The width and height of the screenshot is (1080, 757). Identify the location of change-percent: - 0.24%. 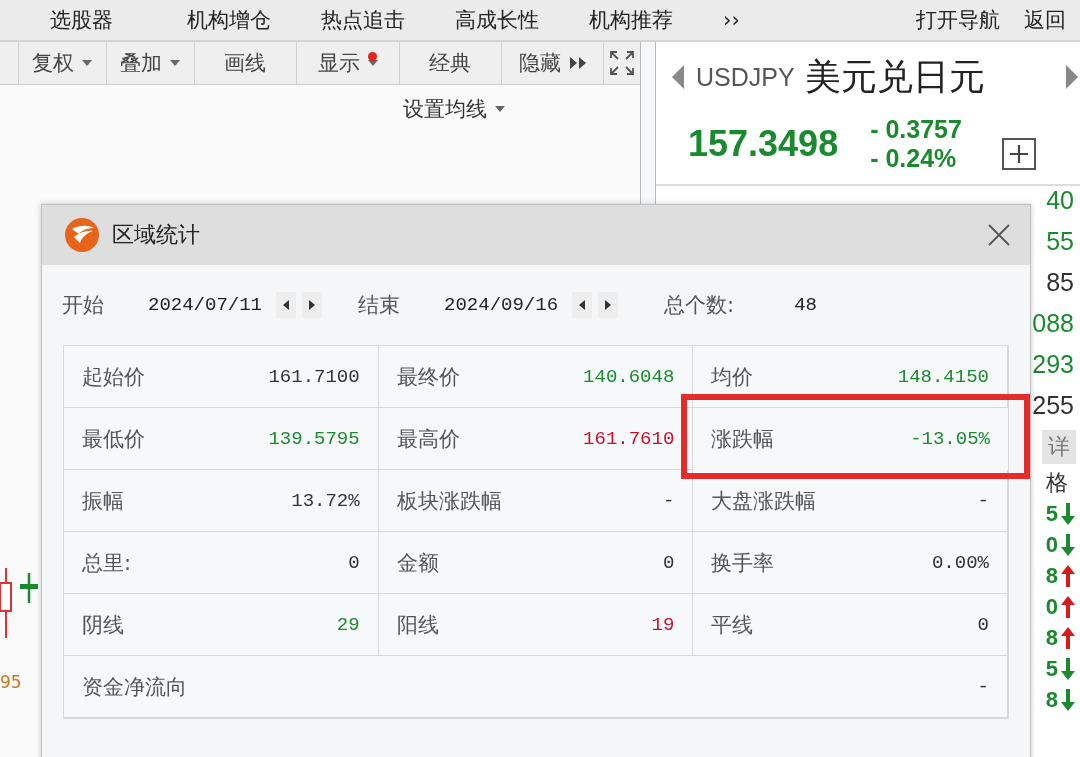
(914, 158).